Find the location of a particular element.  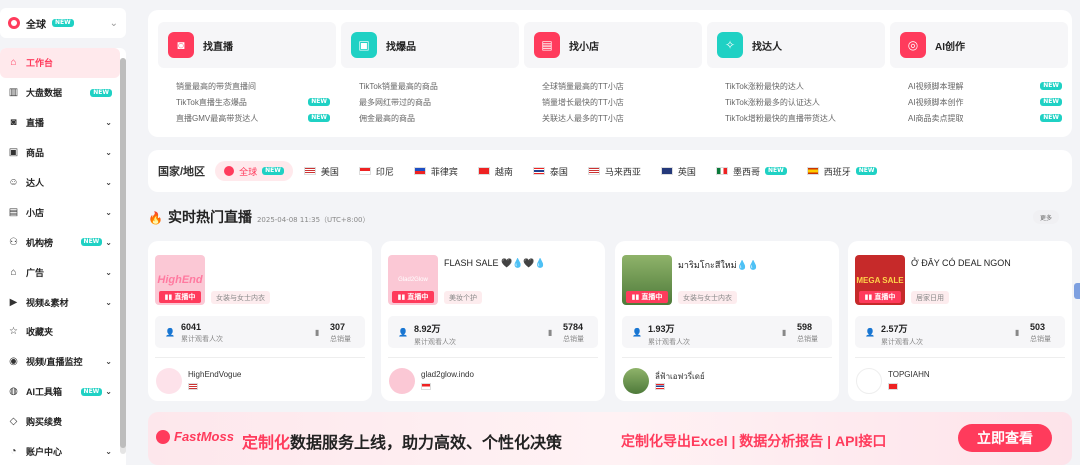

viewers-label: 累计观看人次 is located at coordinates (902, 342).